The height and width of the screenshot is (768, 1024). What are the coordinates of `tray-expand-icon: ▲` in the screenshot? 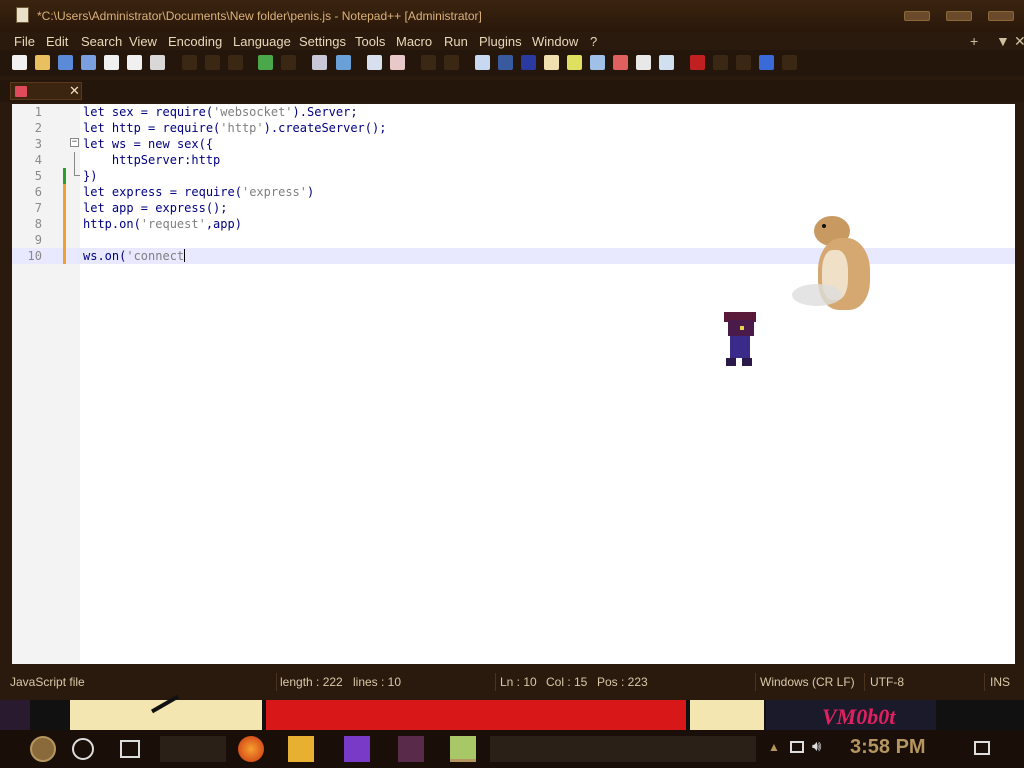 It's located at (774, 747).